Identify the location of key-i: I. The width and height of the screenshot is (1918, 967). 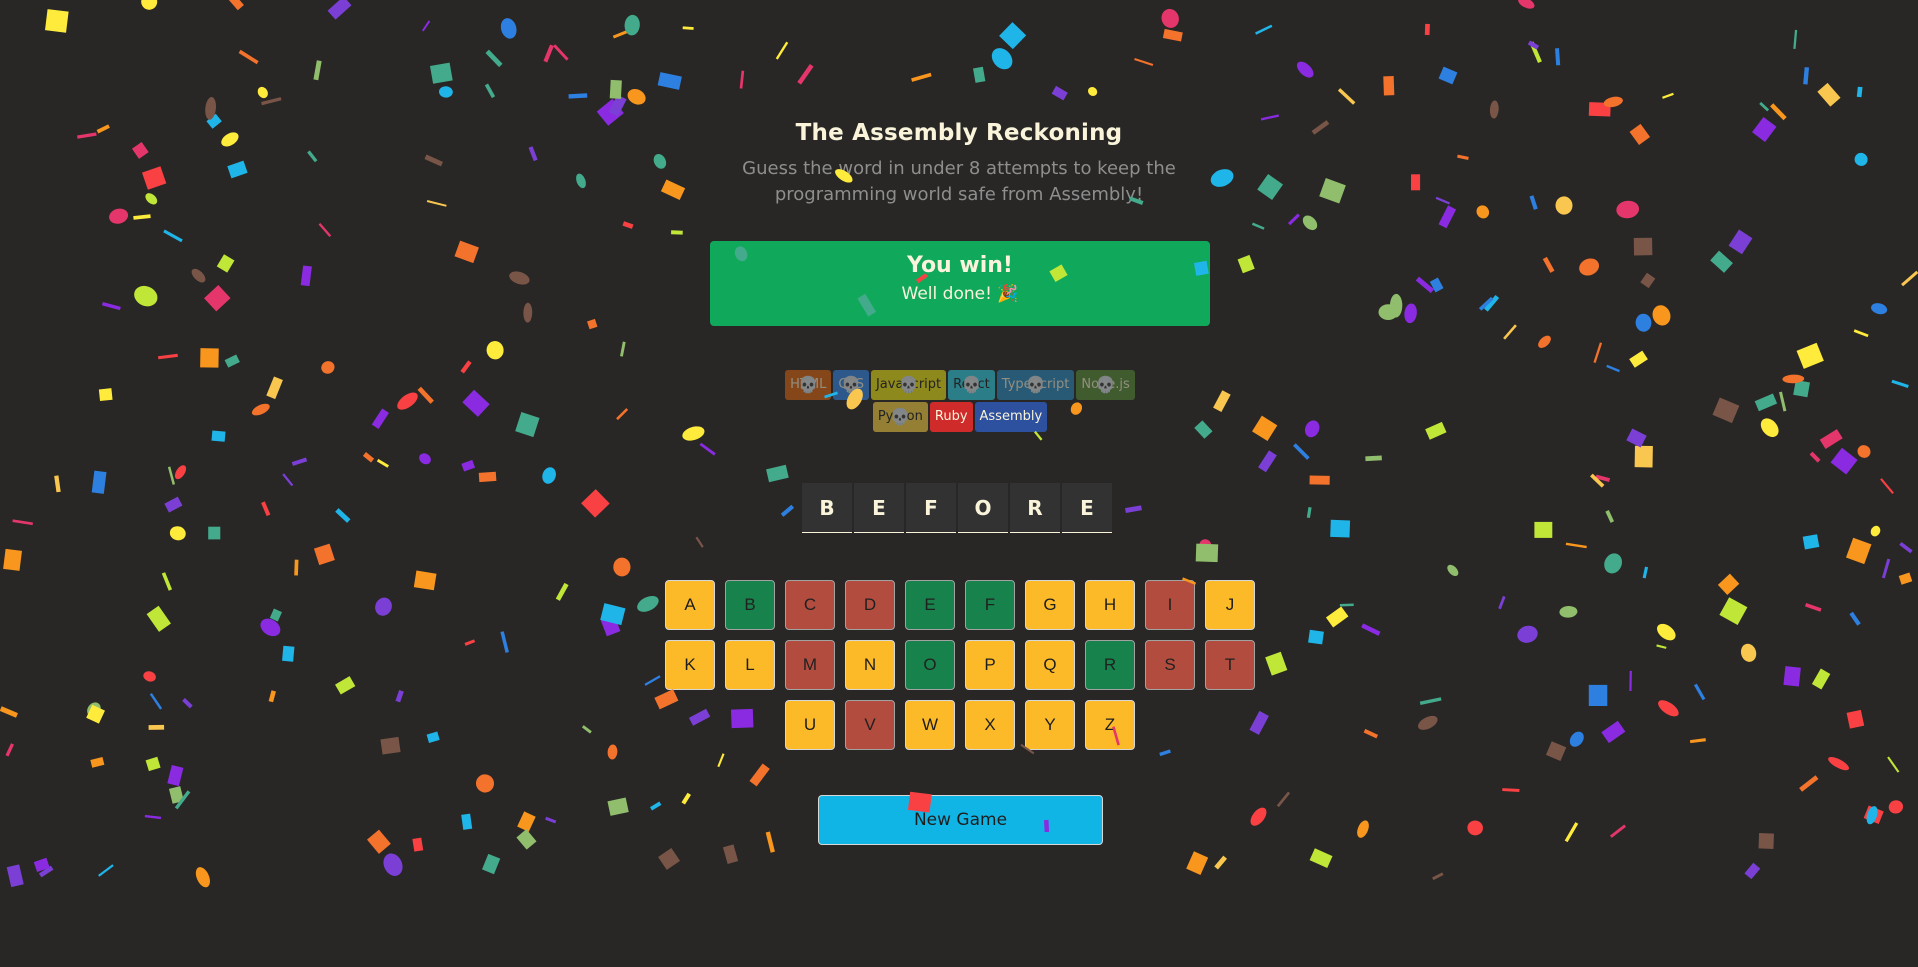
(1170, 605).